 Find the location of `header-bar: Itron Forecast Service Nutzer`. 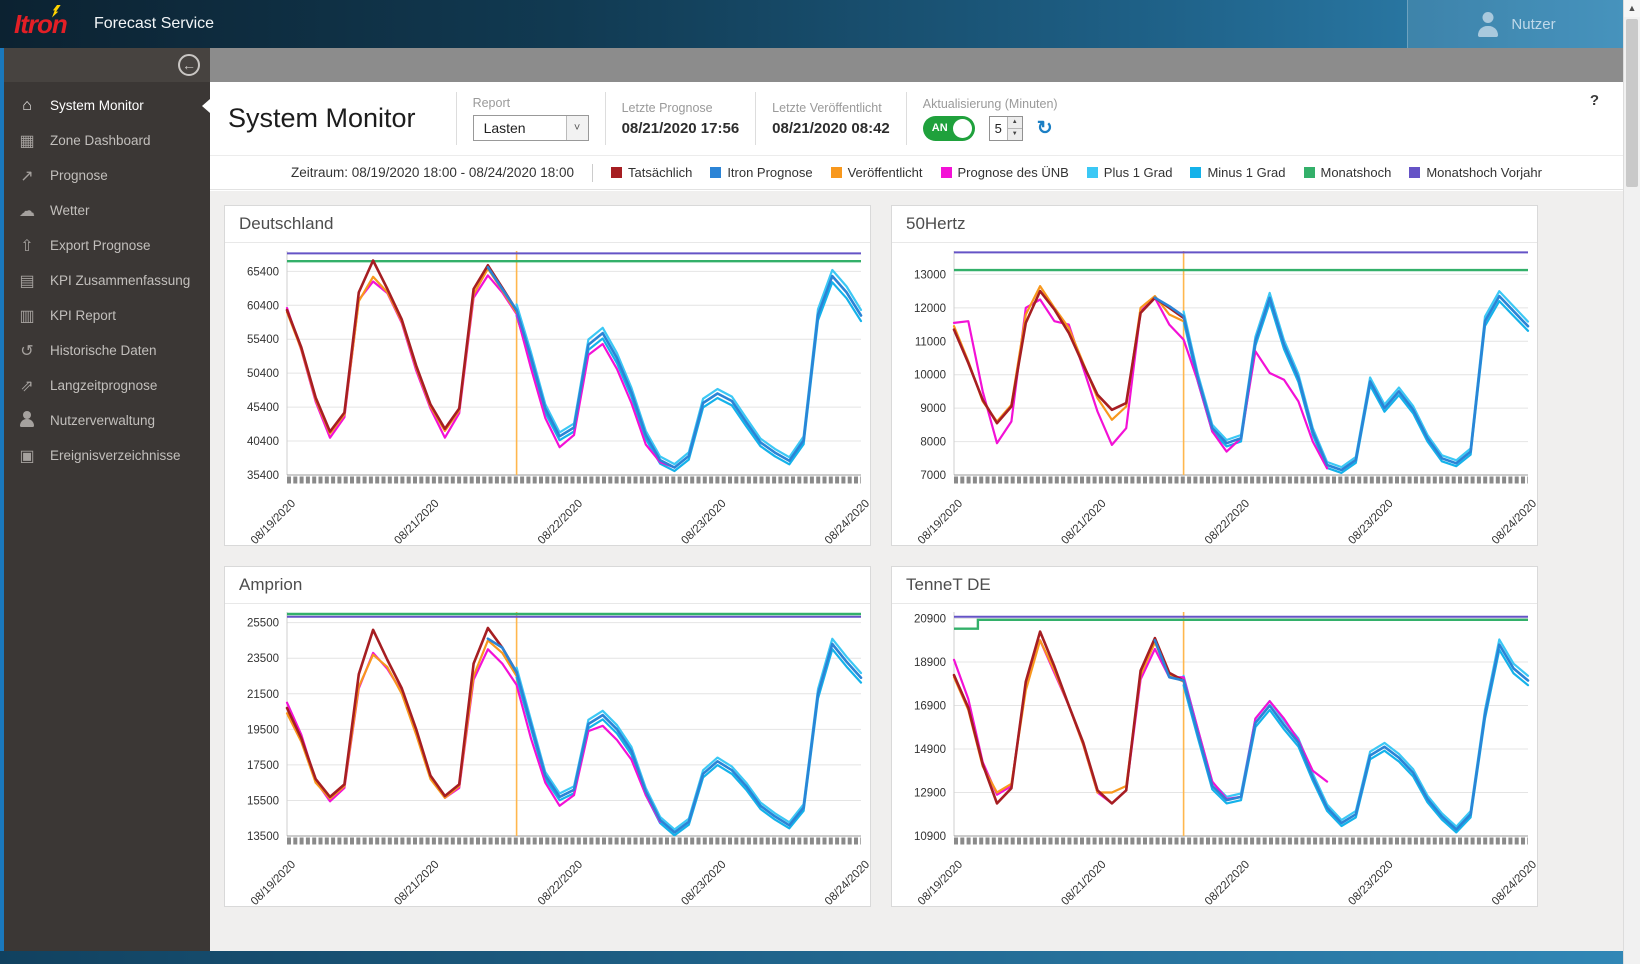

header-bar: Itron Forecast Service Nutzer is located at coordinates (811, 24).